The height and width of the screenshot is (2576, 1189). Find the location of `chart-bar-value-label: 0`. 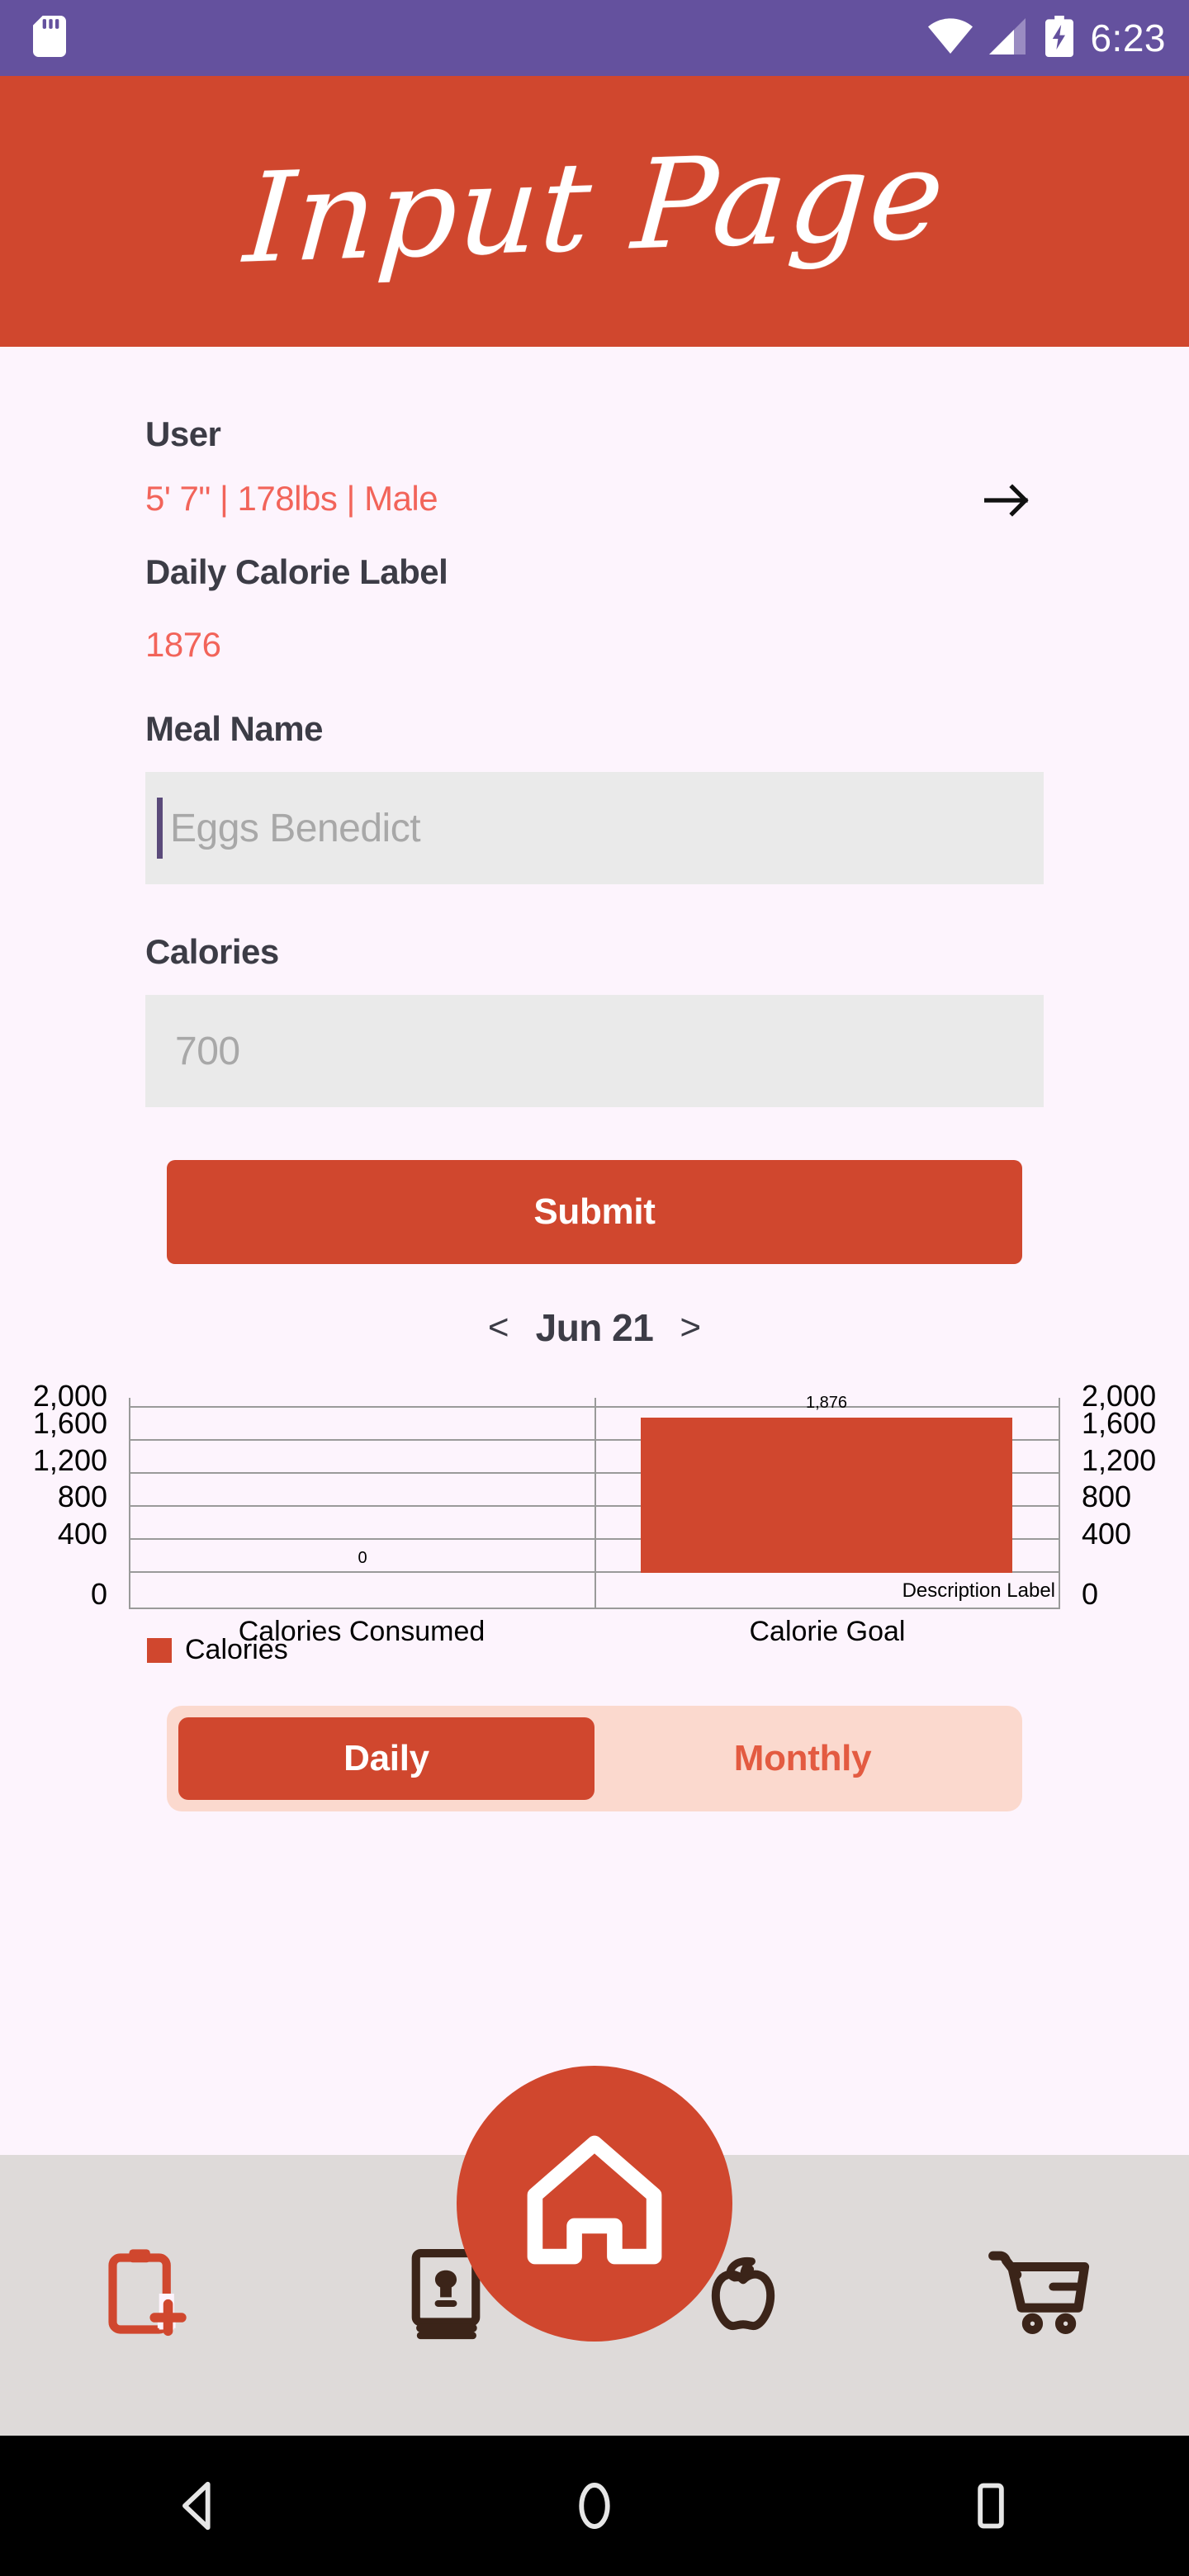

chart-bar-value-label: 0 is located at coordinates (362, 1558).